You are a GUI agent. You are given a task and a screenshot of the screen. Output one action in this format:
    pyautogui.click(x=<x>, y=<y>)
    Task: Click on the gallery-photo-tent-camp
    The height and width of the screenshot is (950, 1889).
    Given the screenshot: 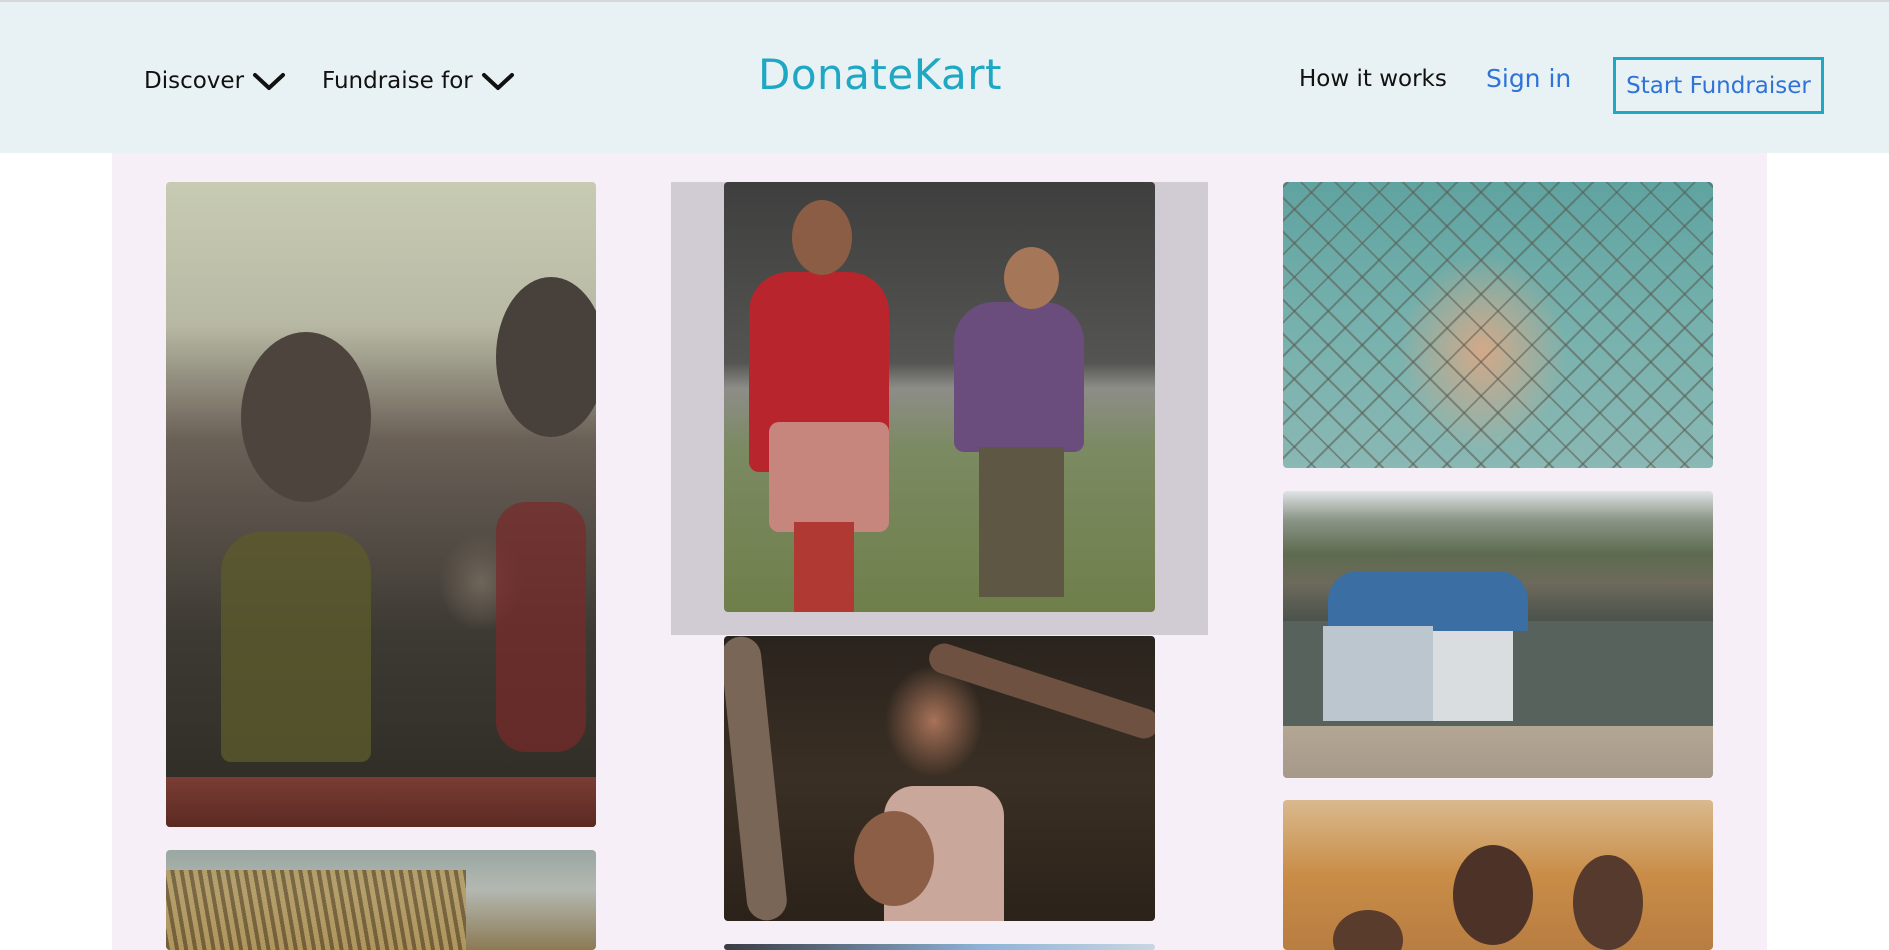 What is the action you would take?
    pyautogui.click(x=1498, y=634)
    